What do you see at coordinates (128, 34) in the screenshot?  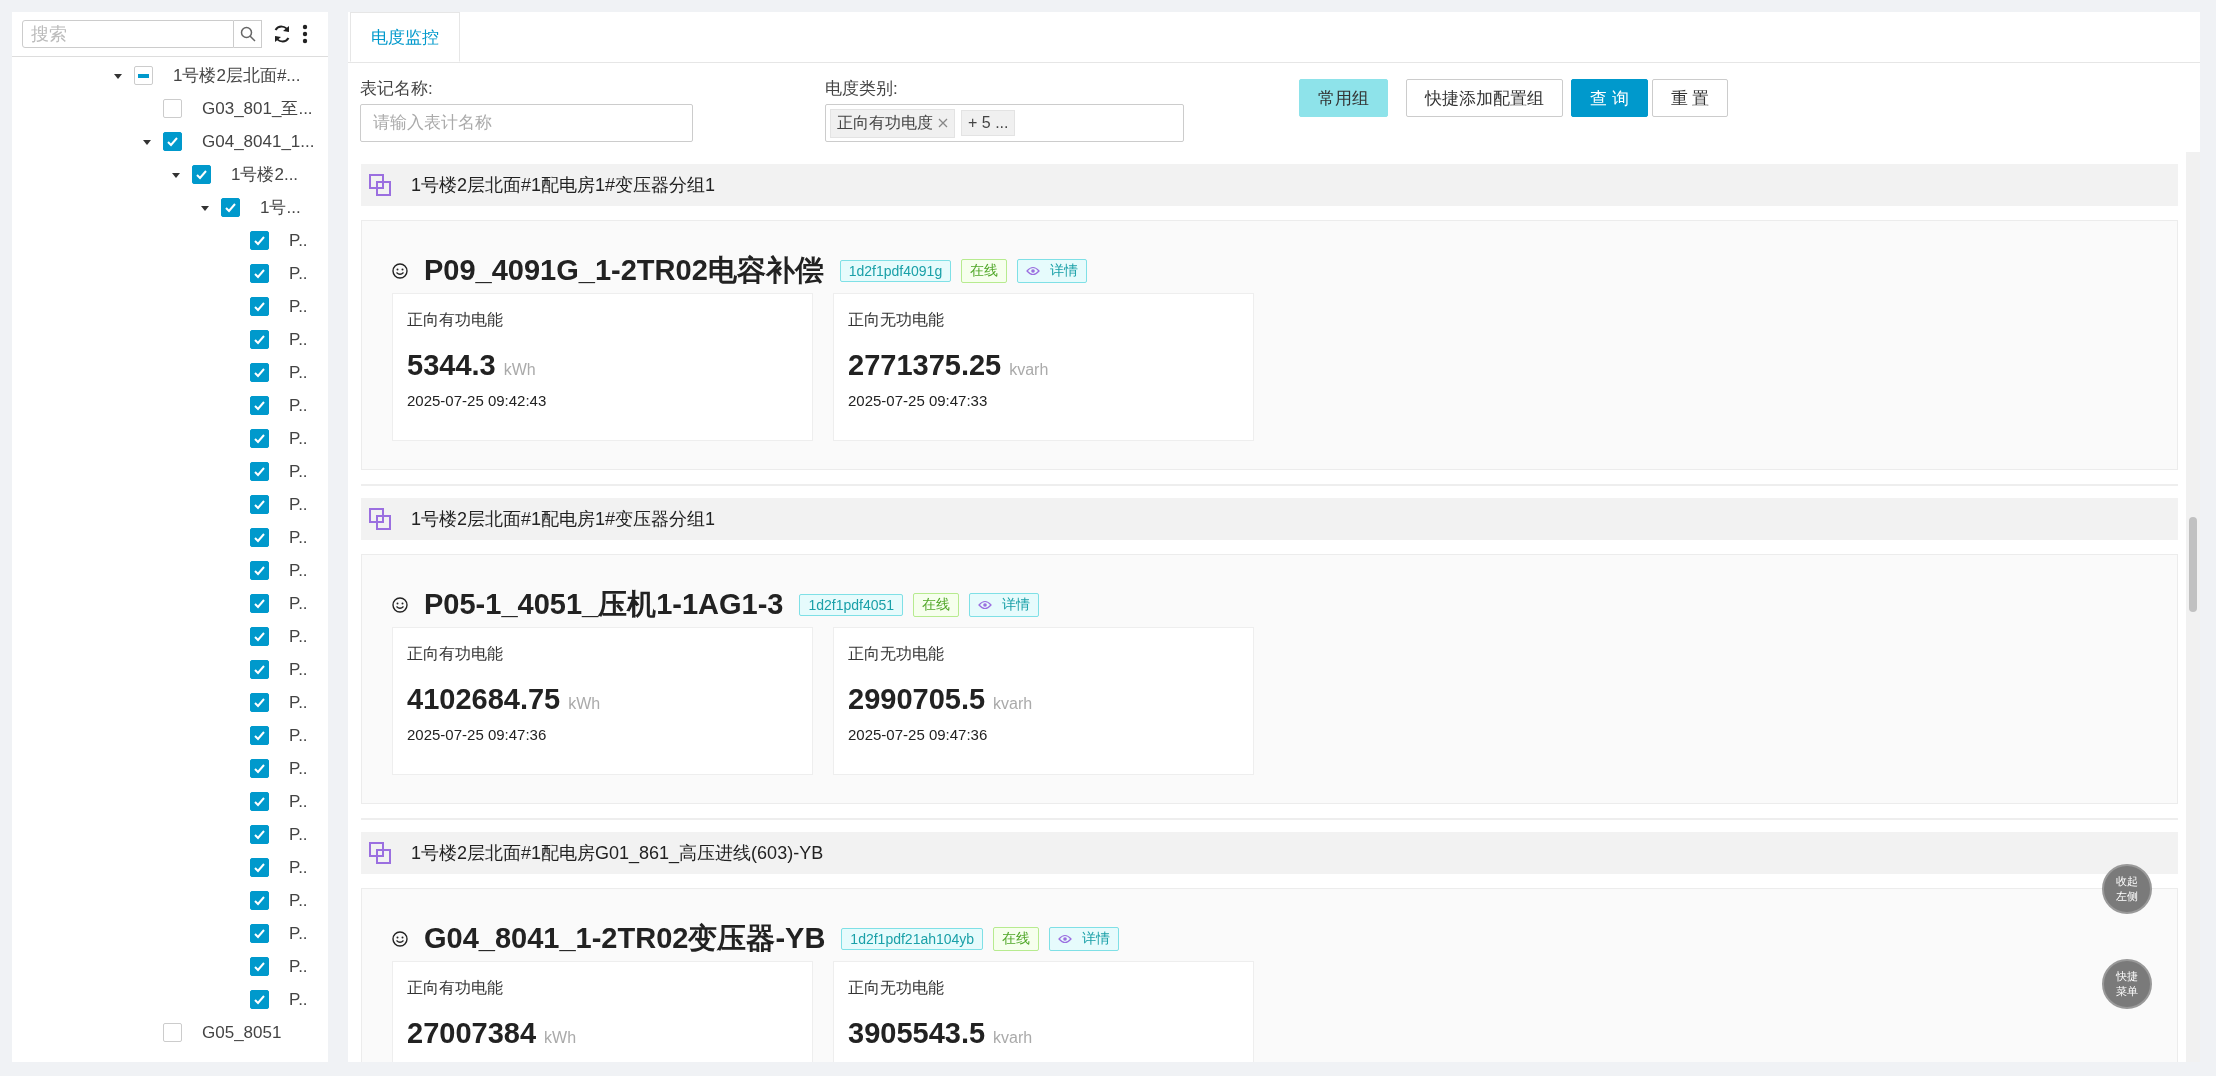 I see `search-field: 搜索` at bounding box center [128, 34].